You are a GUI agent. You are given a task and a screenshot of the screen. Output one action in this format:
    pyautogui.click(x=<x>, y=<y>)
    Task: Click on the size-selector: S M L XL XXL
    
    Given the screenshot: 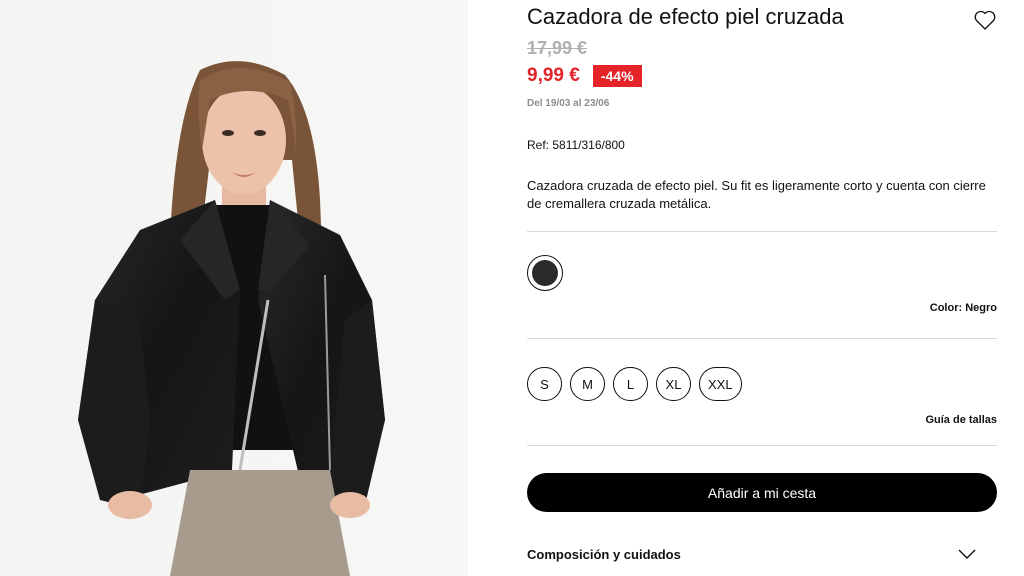 What is the action you would take?
    pyautogui.click(x=634, y=384)
    